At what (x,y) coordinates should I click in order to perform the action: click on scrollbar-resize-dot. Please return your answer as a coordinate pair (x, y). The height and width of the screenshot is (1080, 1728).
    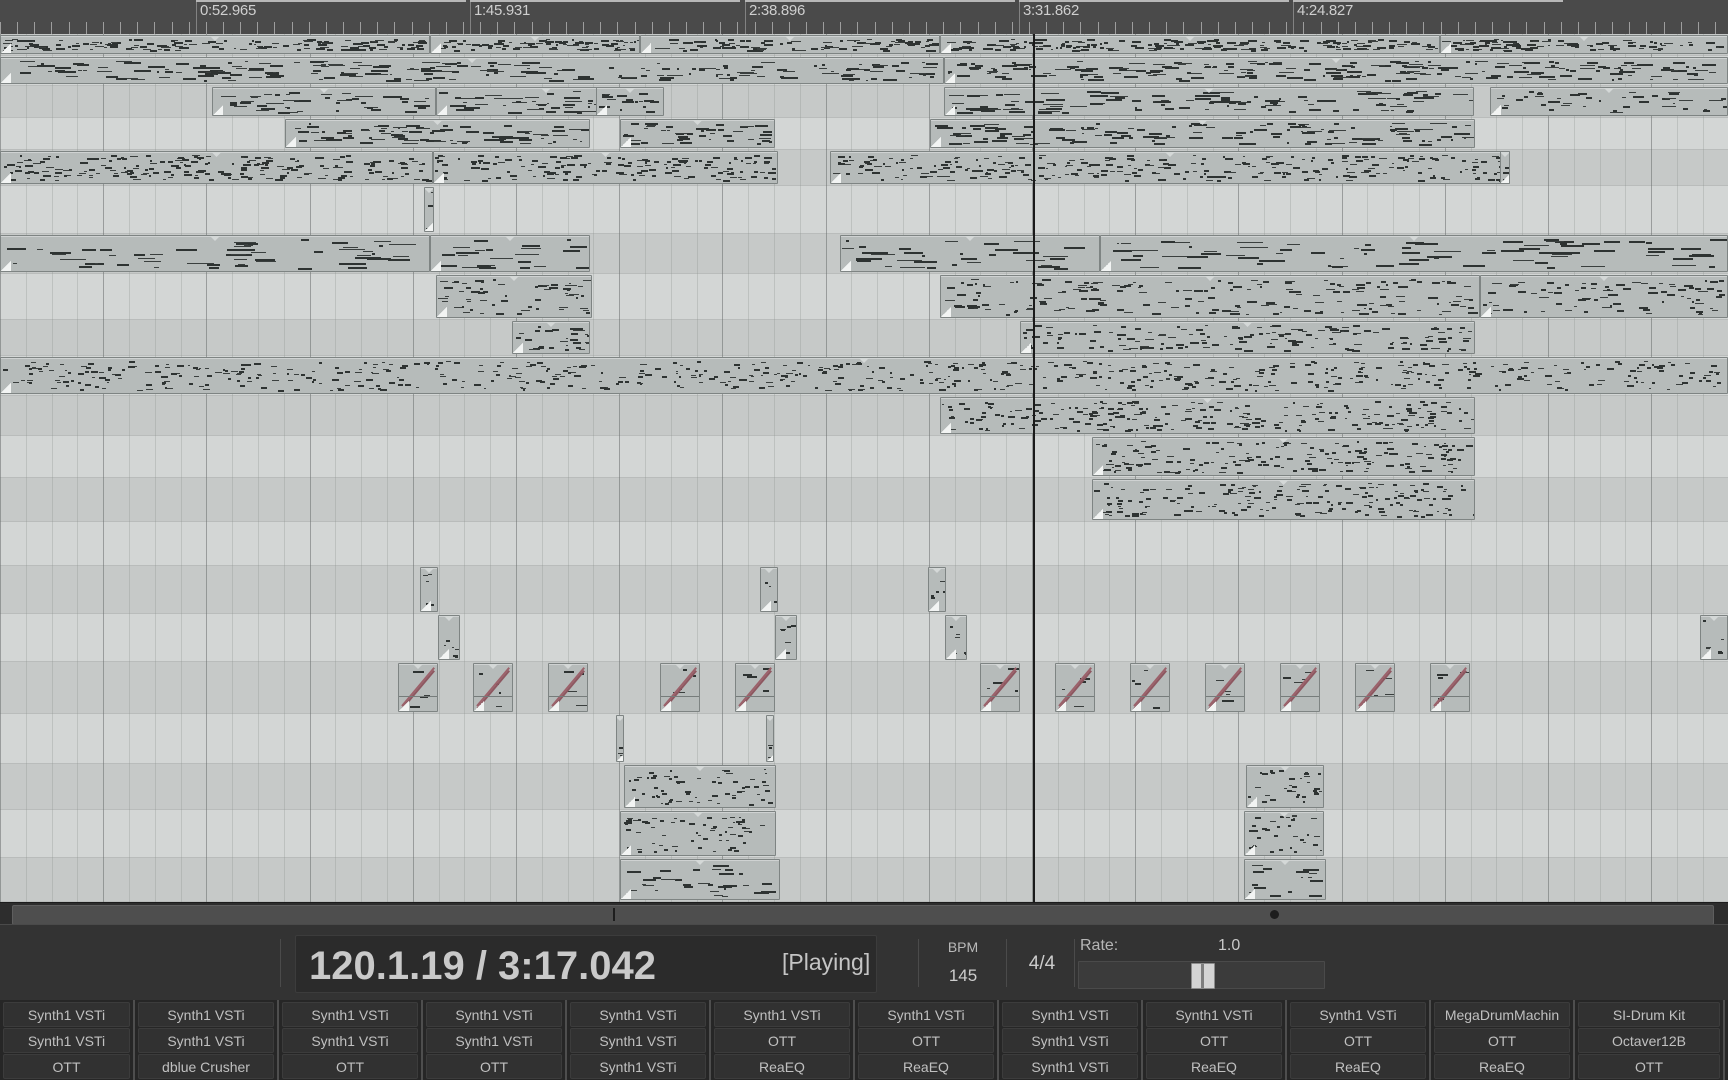
    Looking at the image, I should click on (1274, 914).